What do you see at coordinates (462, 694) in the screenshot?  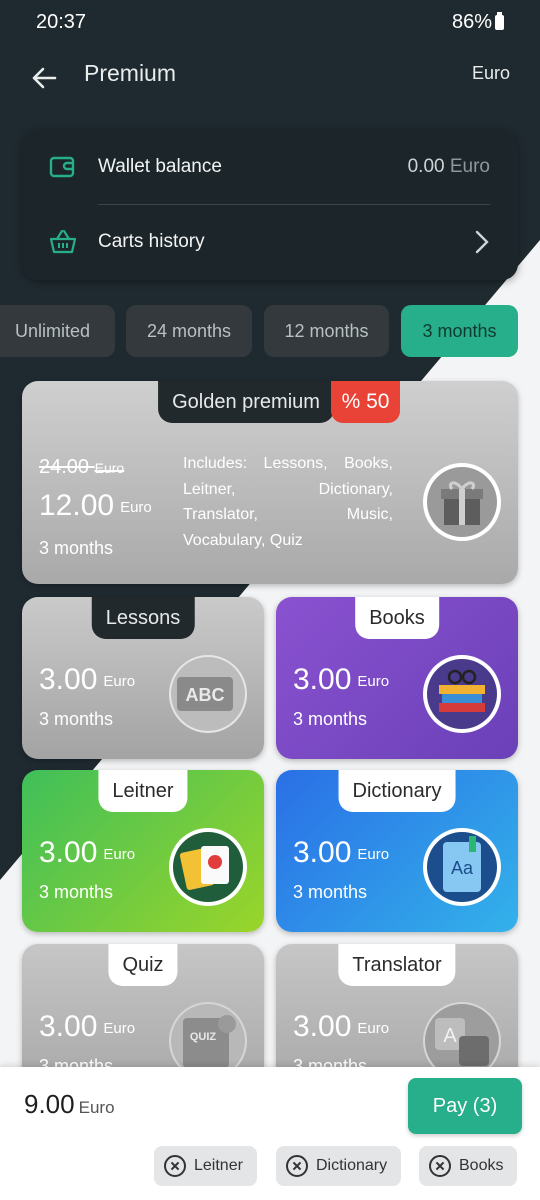 I see `books-stack-icon` at bounding box center [462, 694].